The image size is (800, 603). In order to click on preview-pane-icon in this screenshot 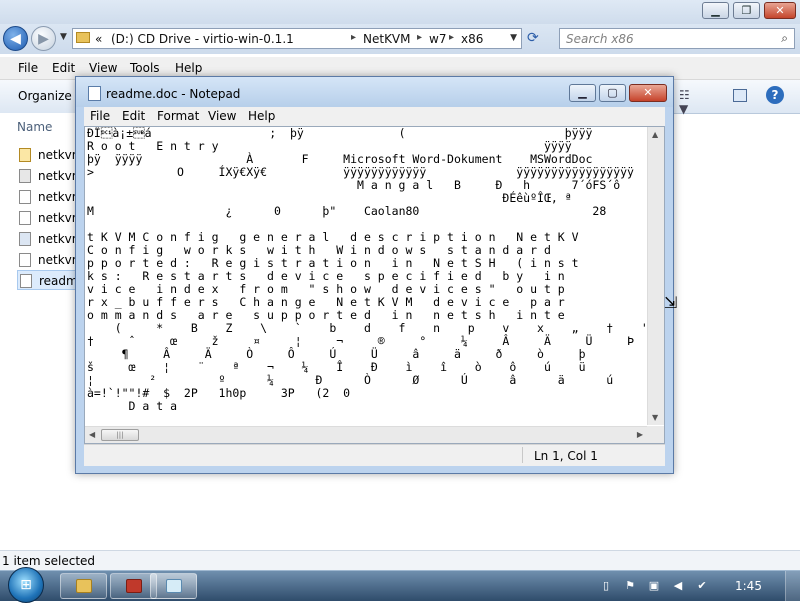, I will do `click(740, 95)`.